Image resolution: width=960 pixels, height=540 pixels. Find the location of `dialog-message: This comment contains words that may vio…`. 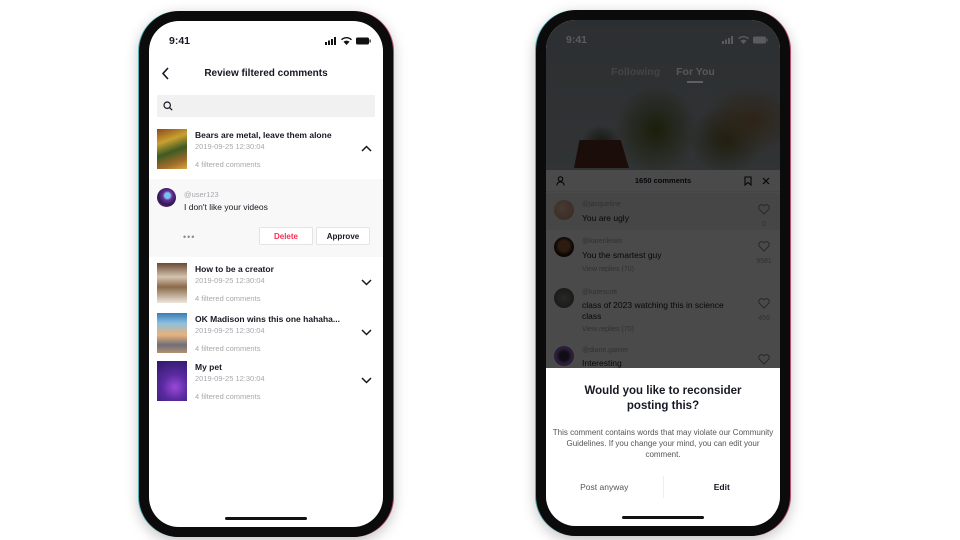

dialog-message: This comment contains words that may vio… is located at coordinates (663, 443).